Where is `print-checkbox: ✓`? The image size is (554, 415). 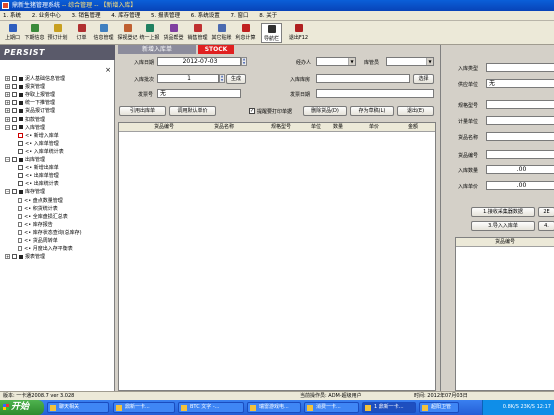
print-checkbox: ✓ is located at coordinates (252, 111).